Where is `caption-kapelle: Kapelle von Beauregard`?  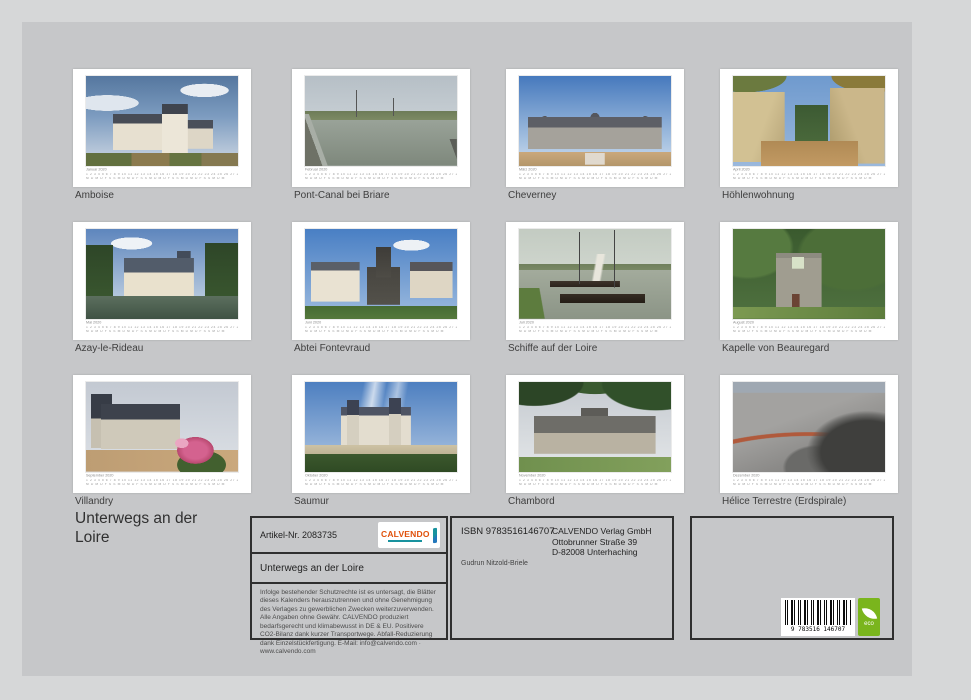 caption-kapelle: Kapelle von Beauregard is located at coordinates (776, 348).